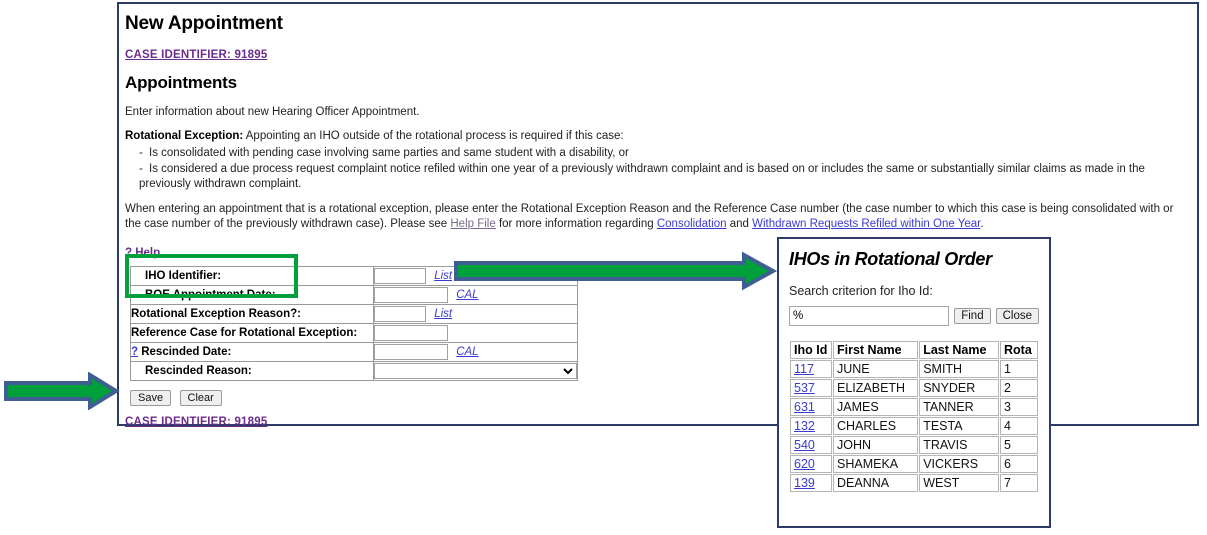  I want to click on table-row: 620 SHAMEKA VICKERS 6, so click(914, 464).